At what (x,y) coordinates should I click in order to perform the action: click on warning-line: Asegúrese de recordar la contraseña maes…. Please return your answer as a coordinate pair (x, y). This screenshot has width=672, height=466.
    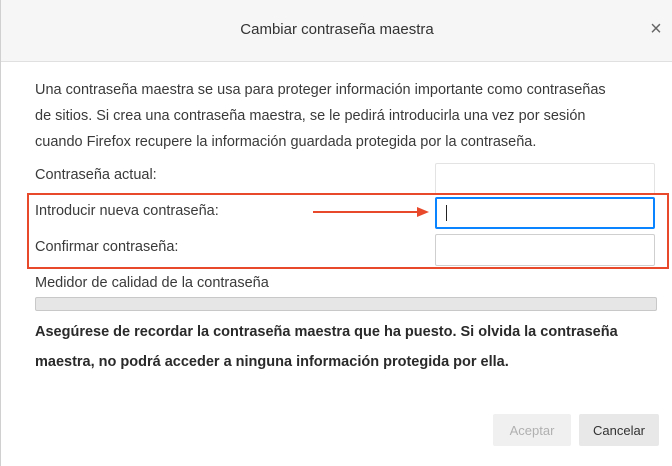
    Looking at the image, I should click on (326, 332).